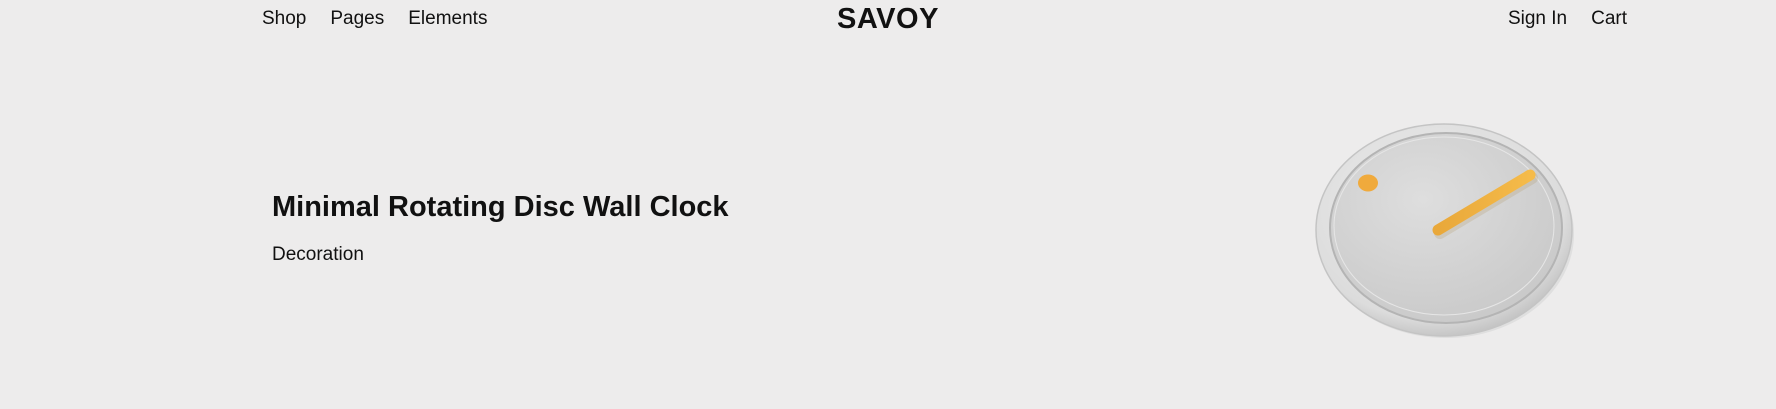  What do you see at coordinates (1368, 183) in the screenshot?
I see `clock-dot` at bounding box center [1368, 183].